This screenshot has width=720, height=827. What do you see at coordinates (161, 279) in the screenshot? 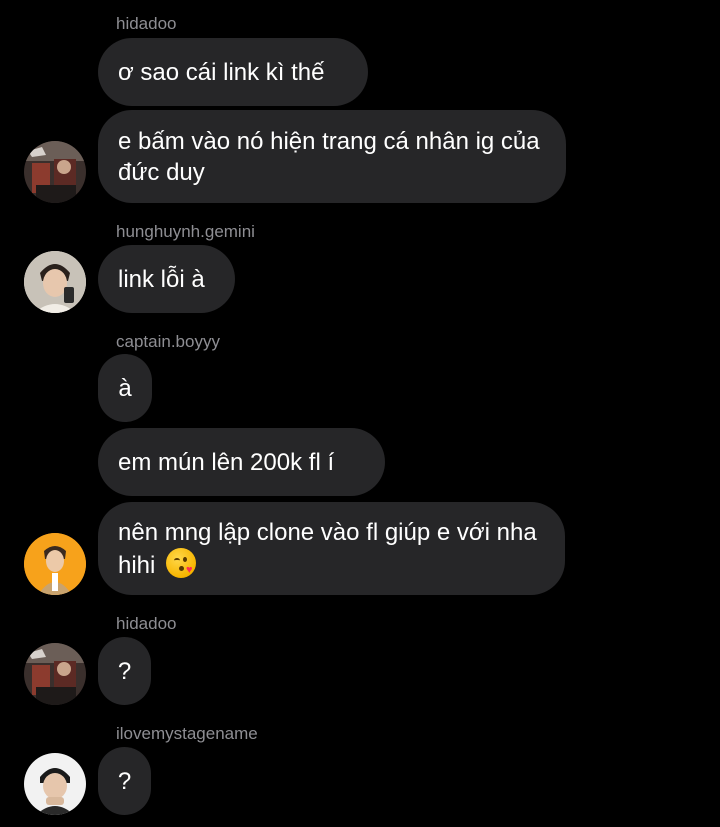
I see `message-text: link lỗi à` at bounding box center [161, 279].